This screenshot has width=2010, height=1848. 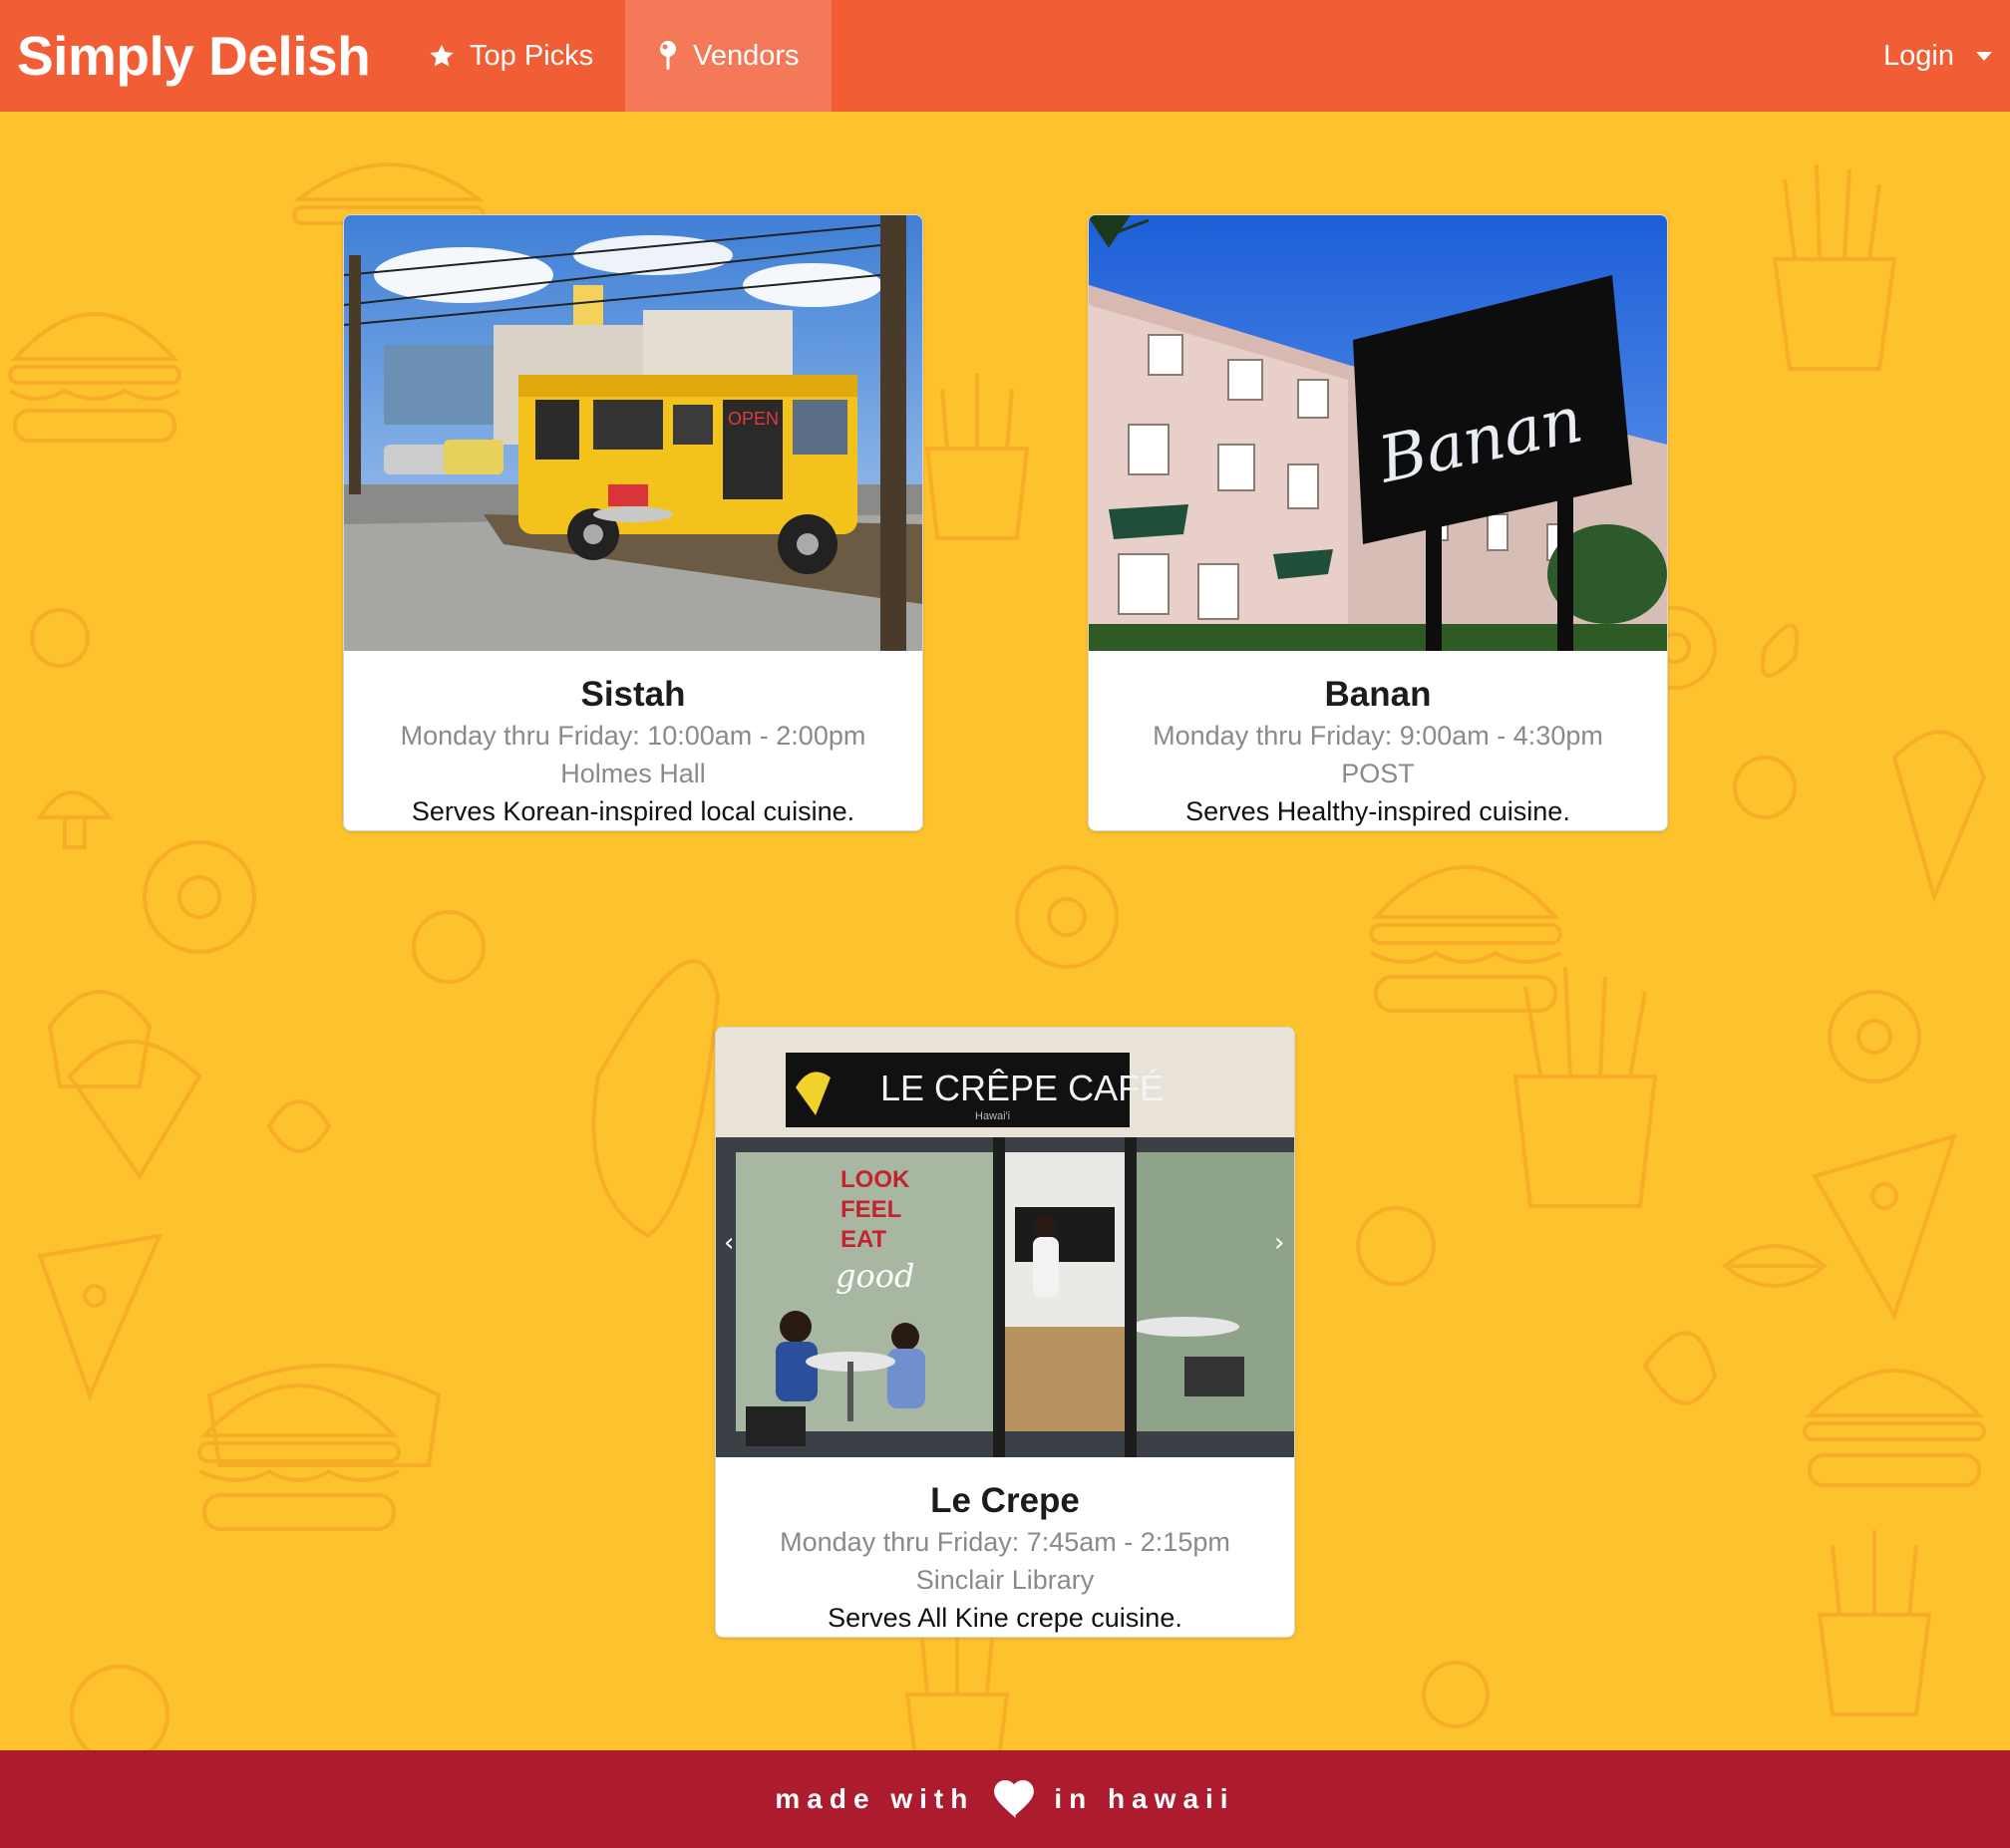 I want to click on star-icon, so click(x=442, y=56).